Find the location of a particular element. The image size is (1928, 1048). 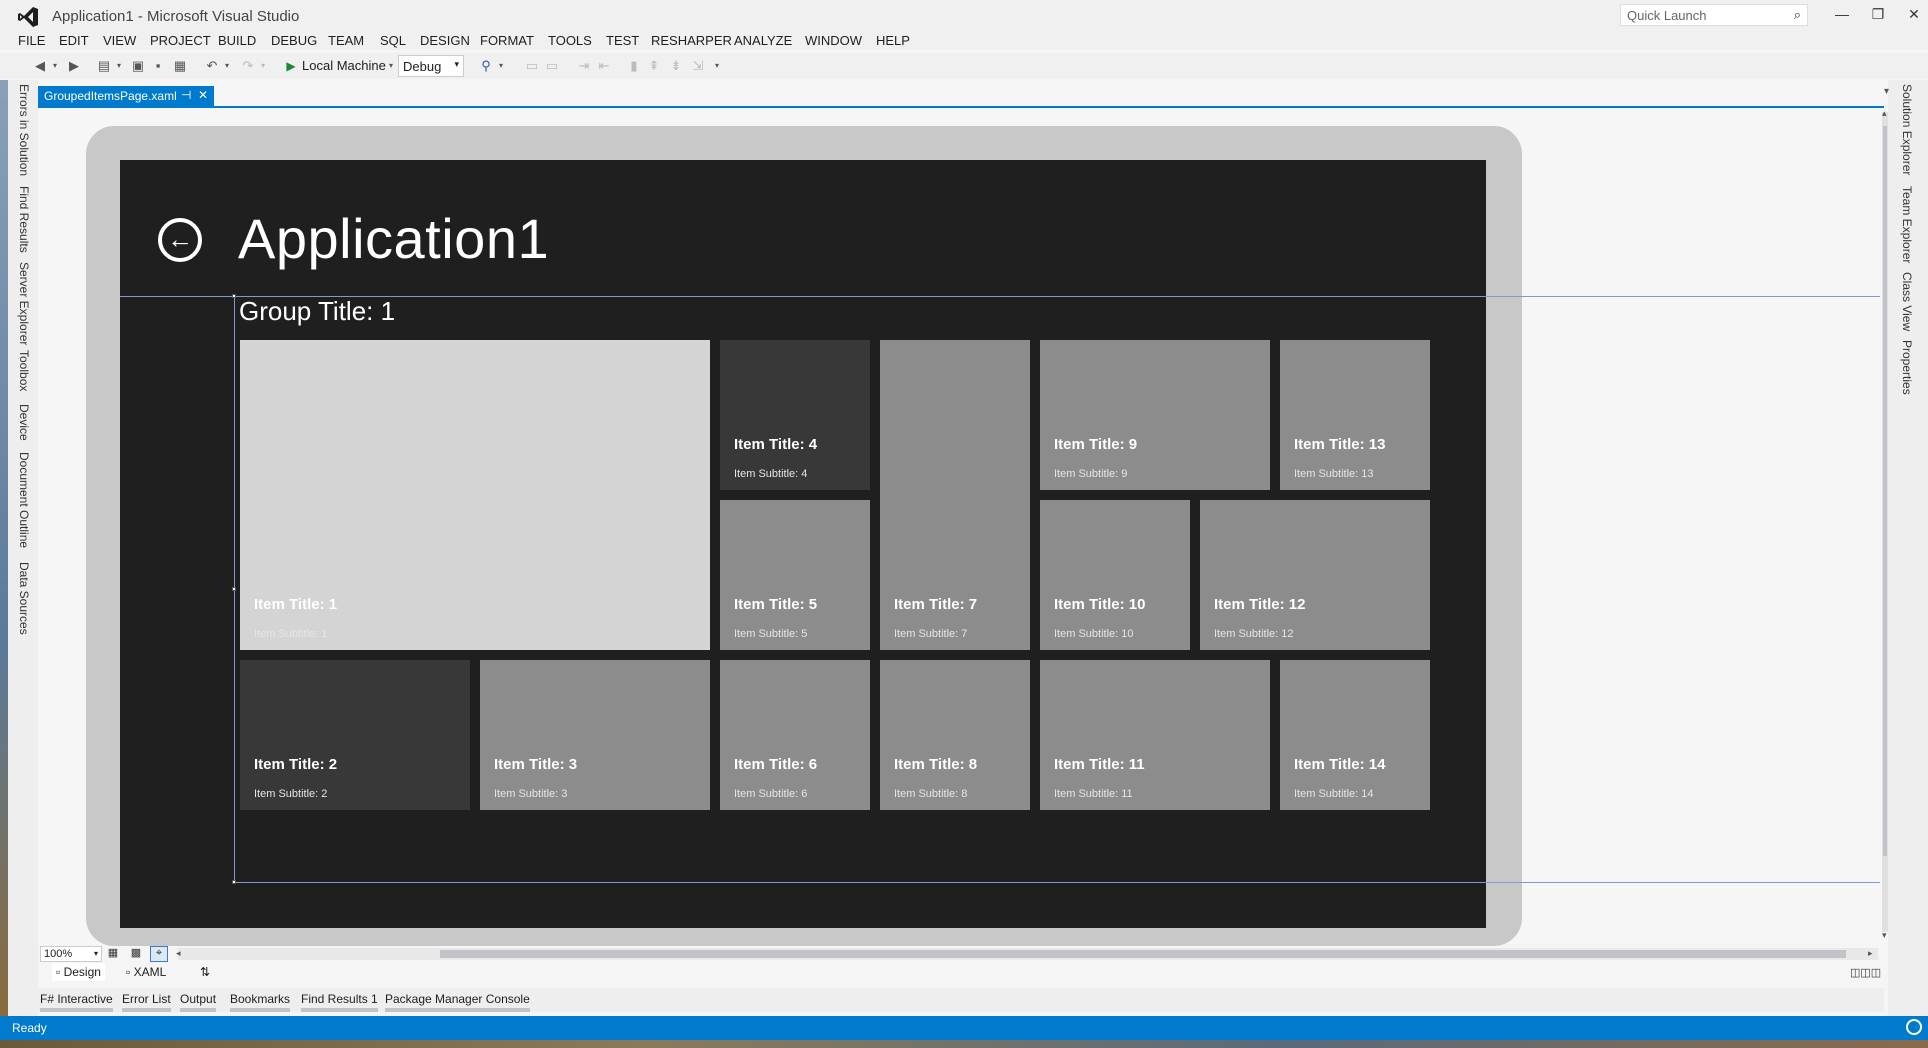

tab-fsharp-interactive: F# Interactive is located at coordinates (76, 1002).